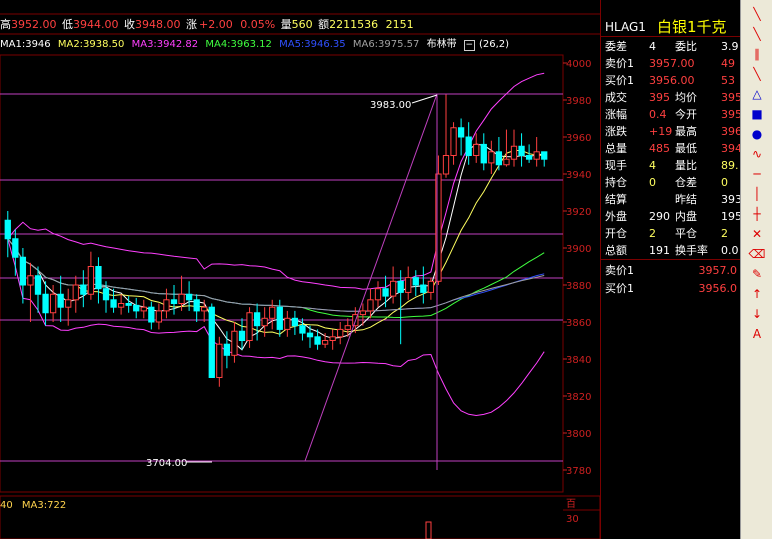 This screenshot has width=772, height=539. Describe the element at coordinates (757, 114) in the screenshot. I see `rect-tool-icon: ■` at that location.